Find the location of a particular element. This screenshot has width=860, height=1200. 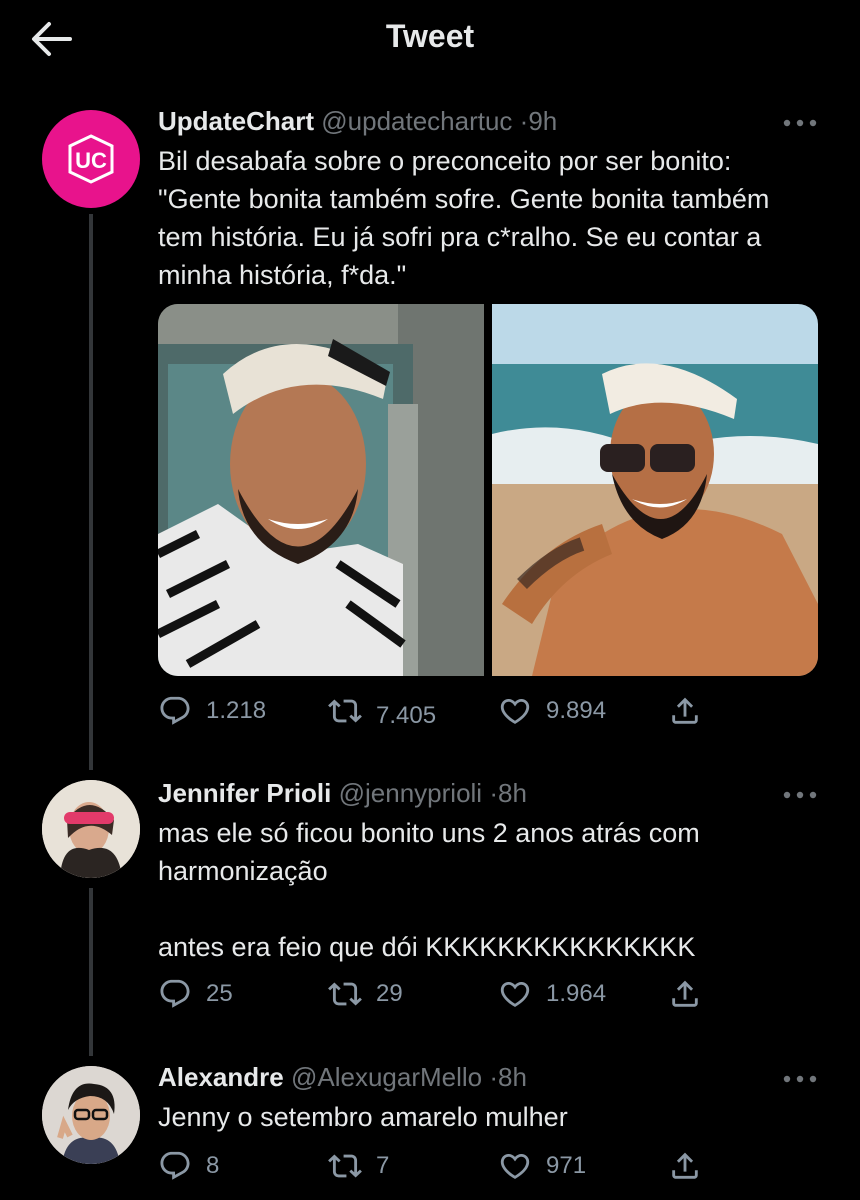

display-name: UpdateChart is located at coordinates (236, 121).